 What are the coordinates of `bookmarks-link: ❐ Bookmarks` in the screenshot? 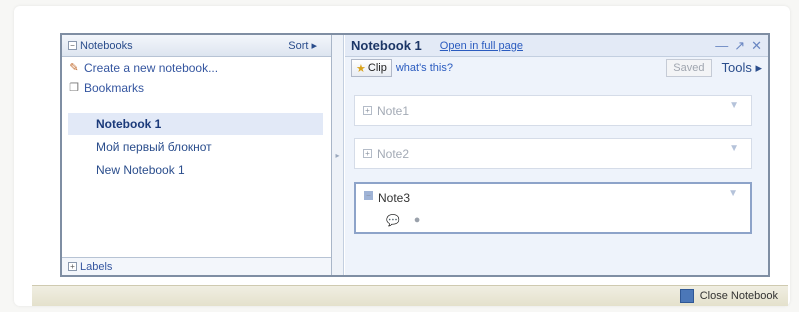 It's located at (196, 88).